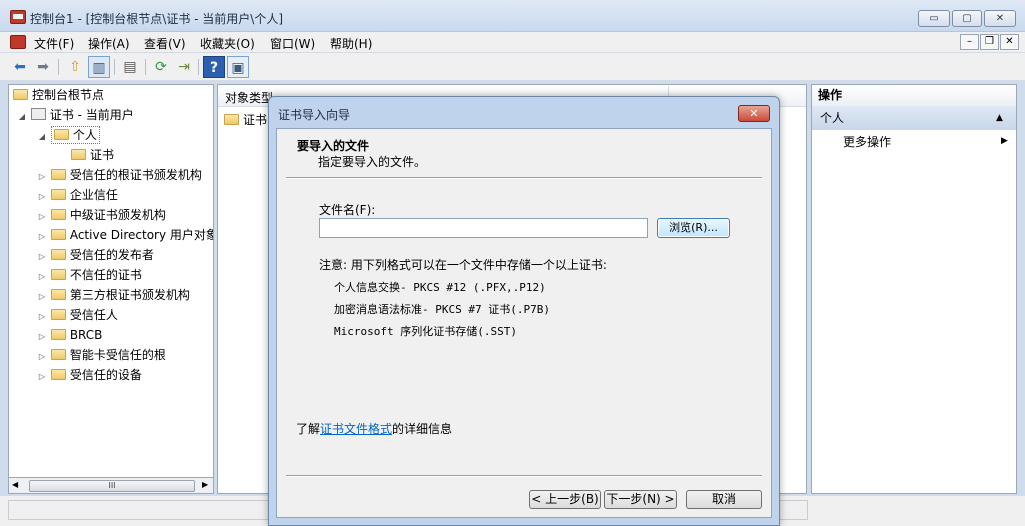 Image resolution: width=1025 pixels, height=526 pixels. What do you see at coordinates (832, 118) in the screenshot?
I see `actions-section-label: 个人` at bounding box center [832, 118].